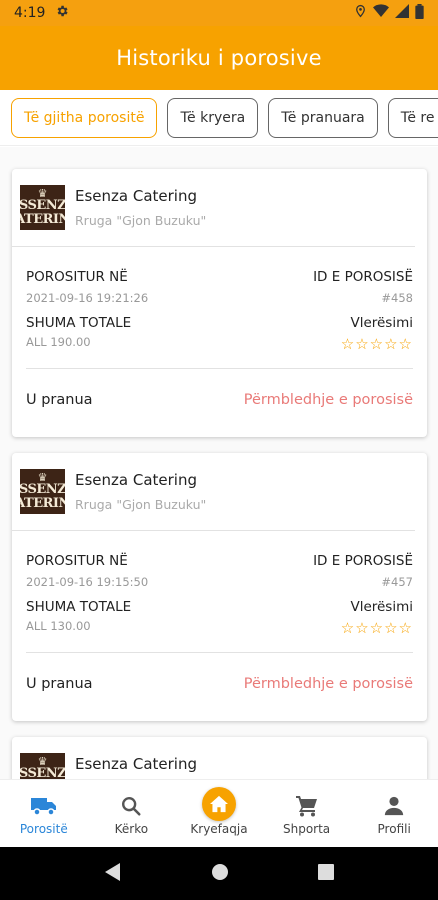 This screenshot has width=438, height=900. What do you see at coordinates (87, 582) in the screenshot?
I see `order-date: 2021-09-16 19:15:50` at bounding box center [87, 582].